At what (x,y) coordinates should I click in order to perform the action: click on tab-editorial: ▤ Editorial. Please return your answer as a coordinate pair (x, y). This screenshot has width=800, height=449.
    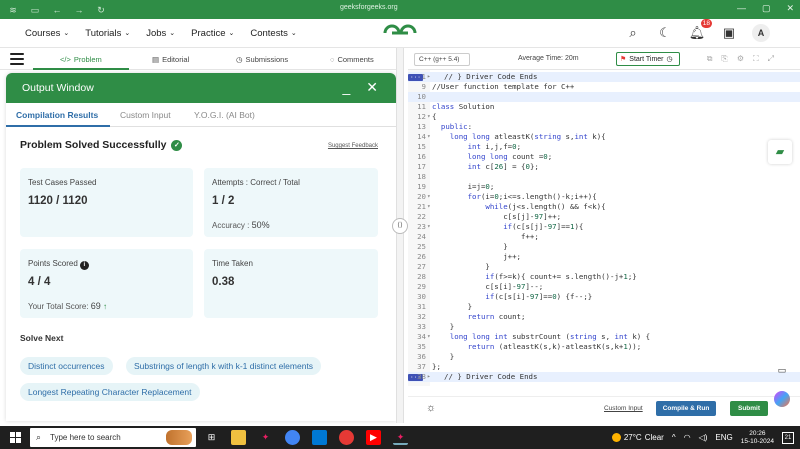
    Looking at the image, I should click on (170, 59).